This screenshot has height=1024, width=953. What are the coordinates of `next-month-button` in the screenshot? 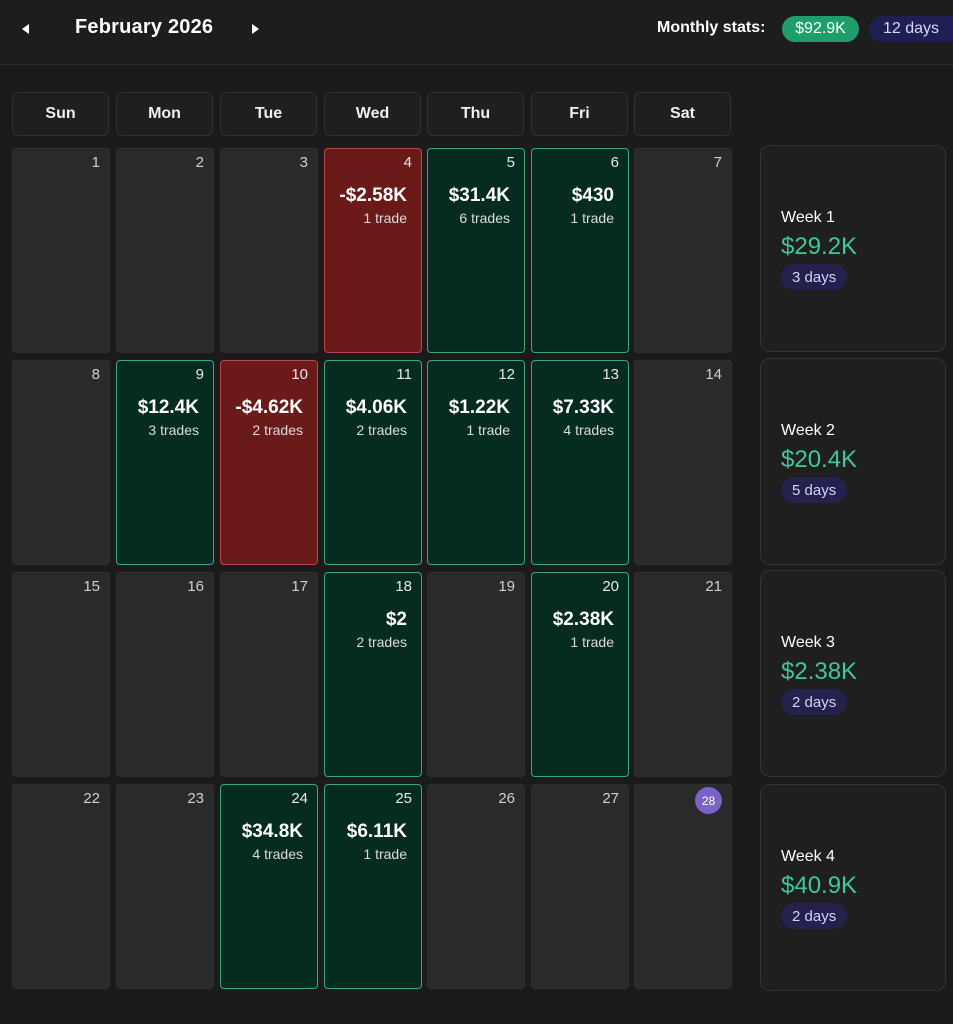 It's located at (256, 29).